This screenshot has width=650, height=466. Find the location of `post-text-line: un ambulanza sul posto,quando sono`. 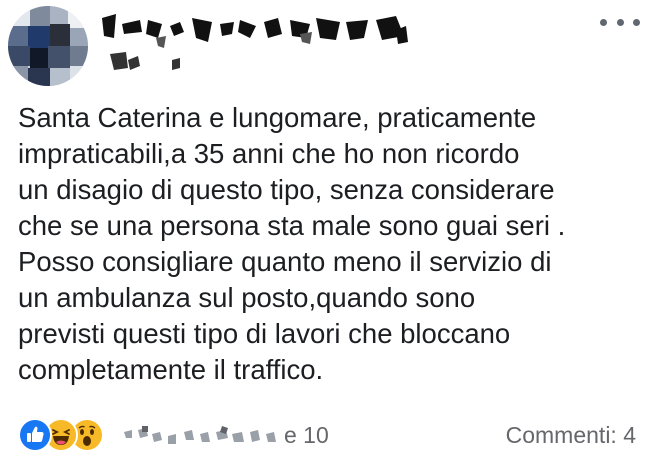

post-text-line: un ambulanza sul posto,quando sono is located at coordinates (247, 297).